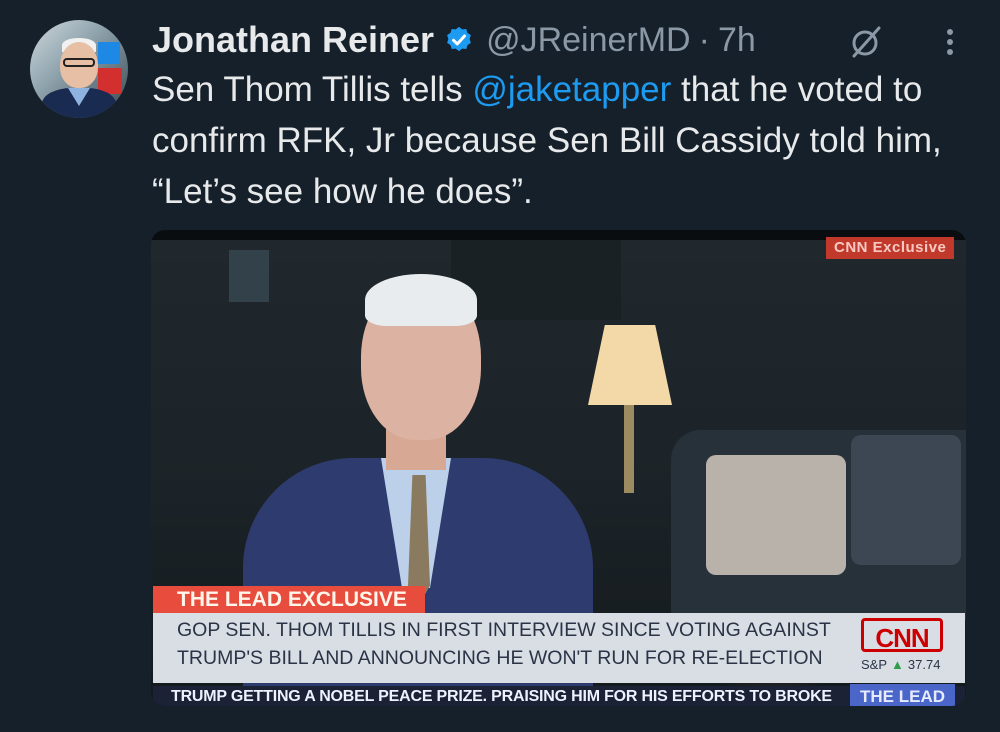  I want to click on mention-link: @jaketapper, so click(571, 89).